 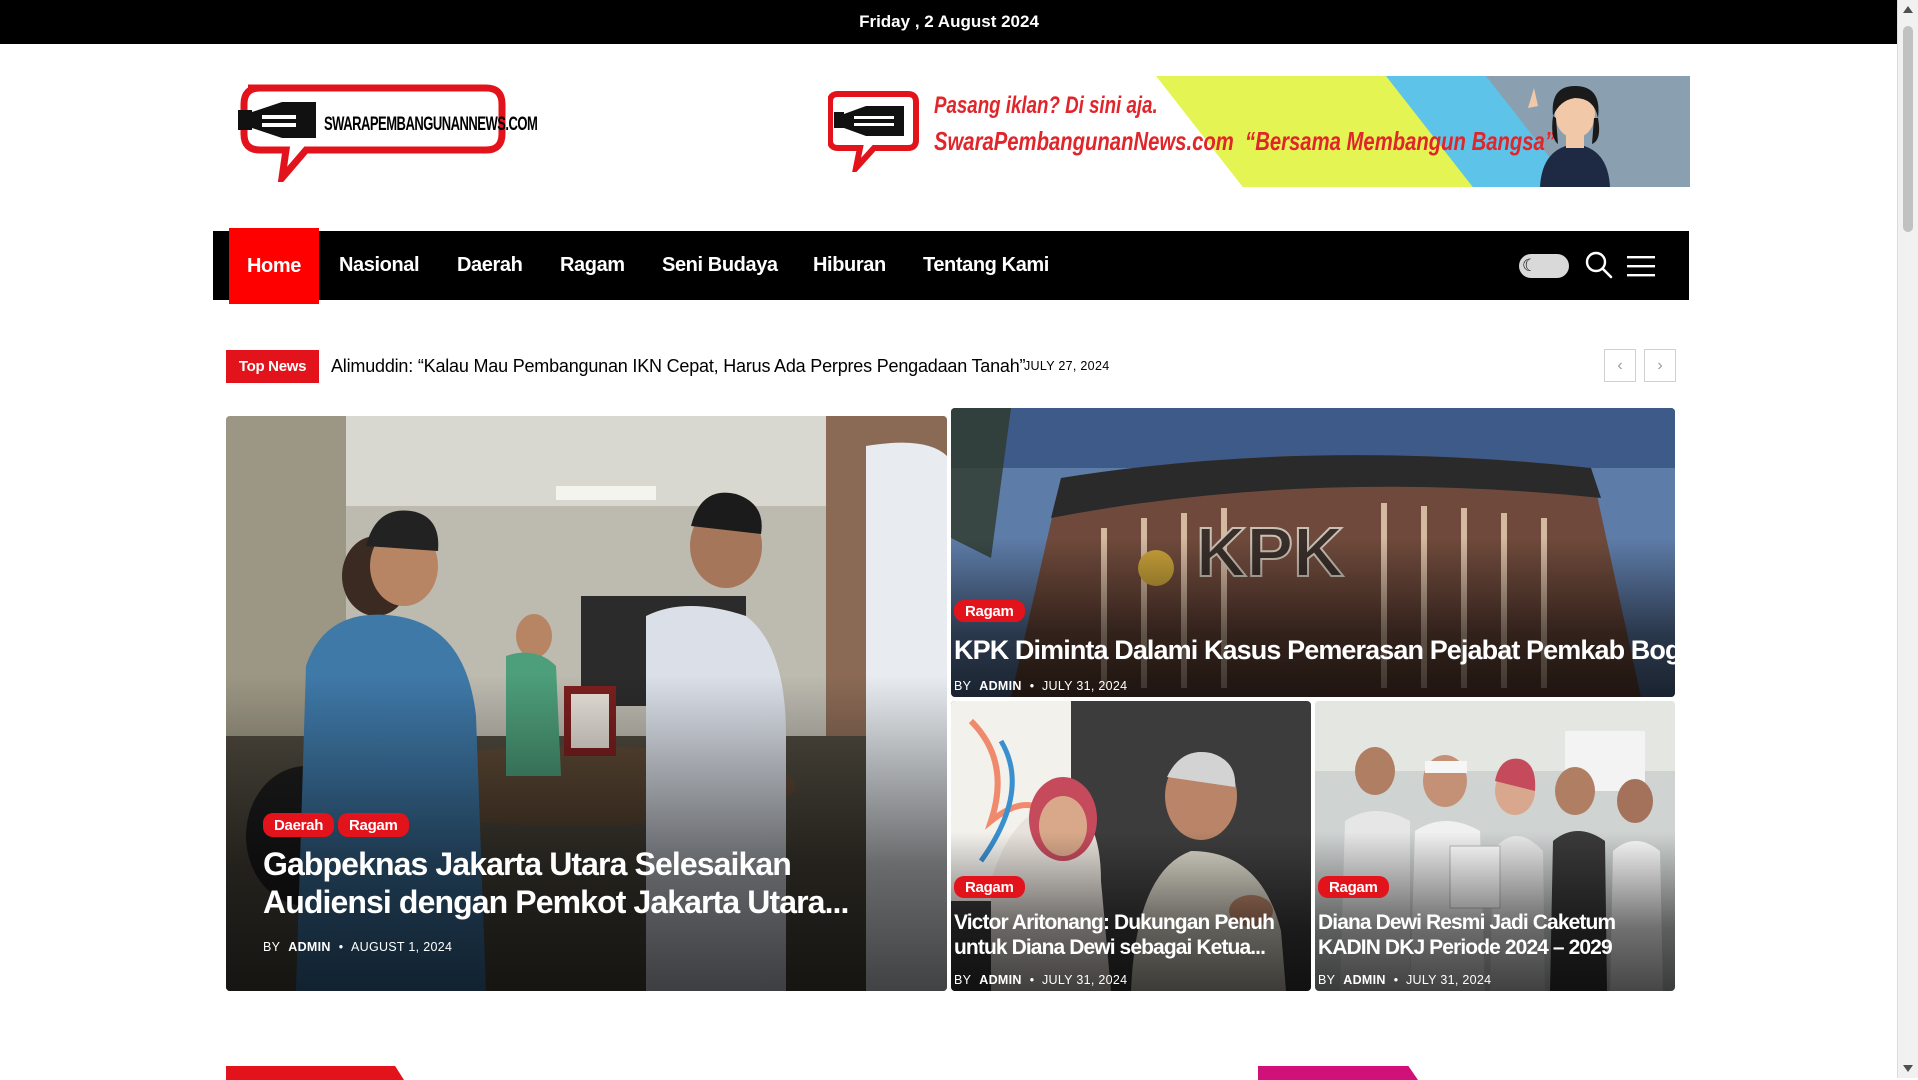 I want to click on scroll-down-icon, so click(x=1908, y=1068).